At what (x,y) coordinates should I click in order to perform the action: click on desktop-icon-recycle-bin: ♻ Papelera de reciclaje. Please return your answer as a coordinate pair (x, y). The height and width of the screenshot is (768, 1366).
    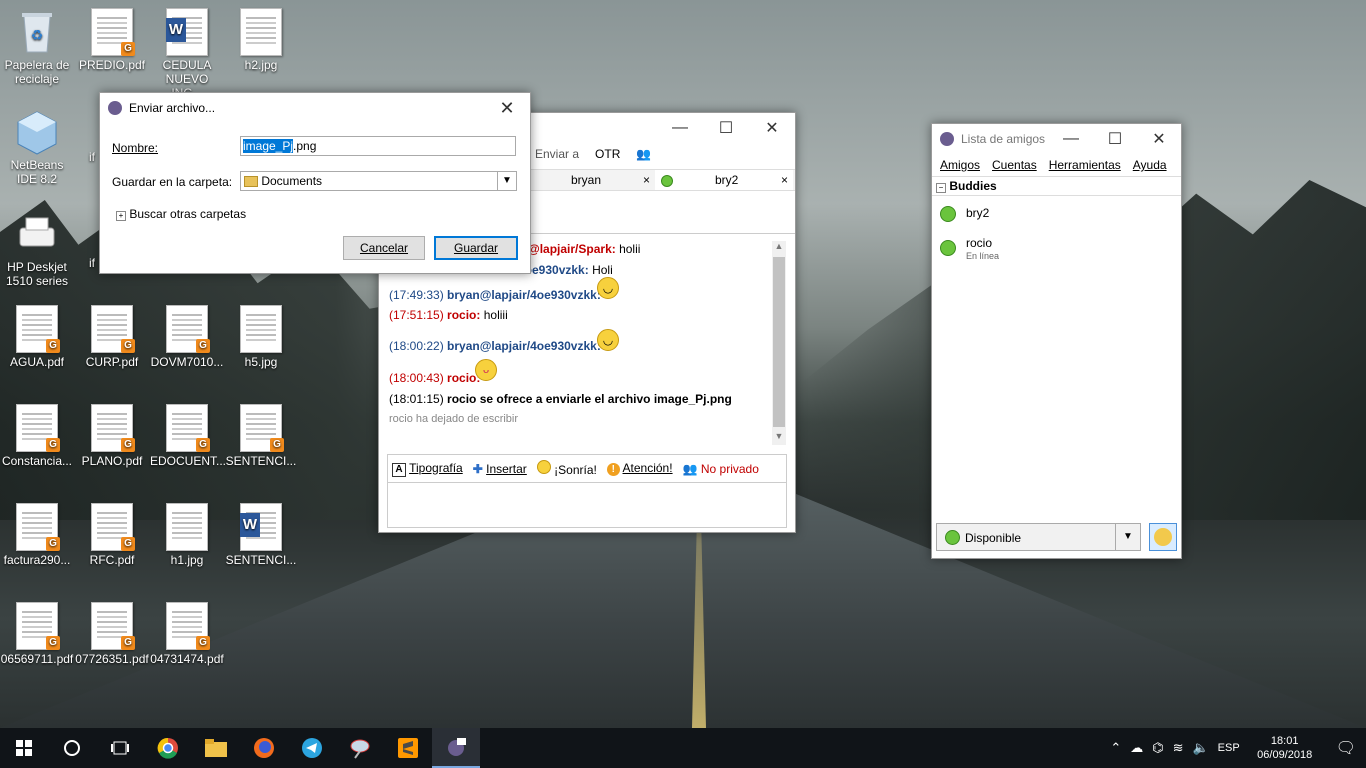
    Looking at the image, I should click on (37, 47).